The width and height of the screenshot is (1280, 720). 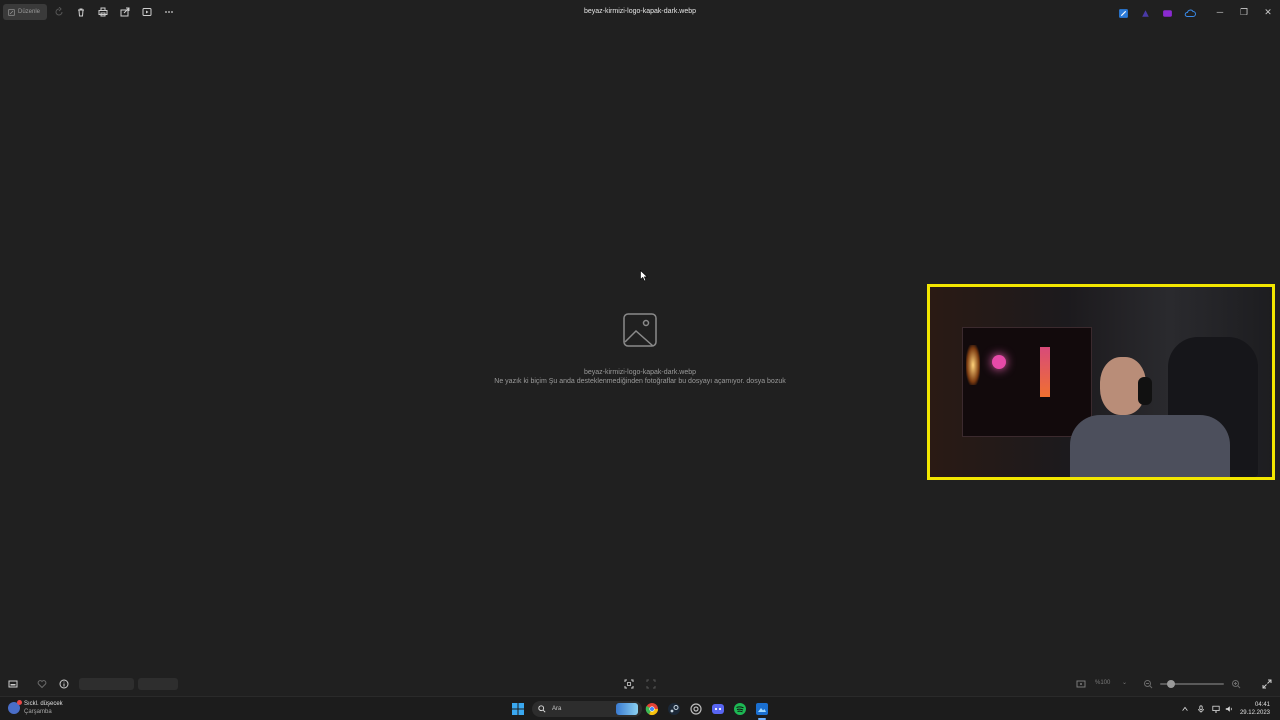 What do you see at coordinates (1171, 684) in the screenshot?
I see `zoom-slider-thumb` at bounding box center [1171, 684].